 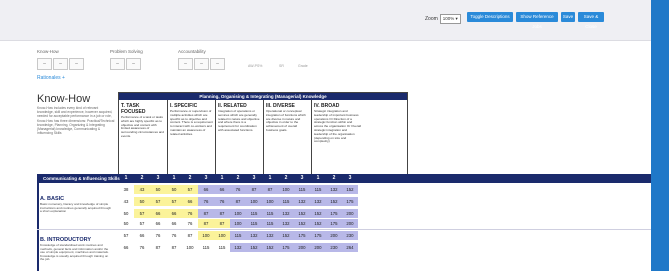 I want to click on accountability-select-2: –, so click(x=201, y=64).